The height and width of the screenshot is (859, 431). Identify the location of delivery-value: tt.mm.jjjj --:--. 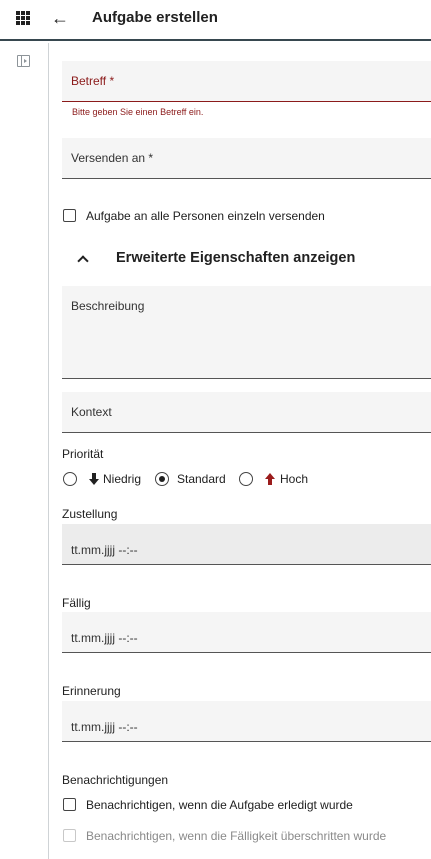
(104, 550).